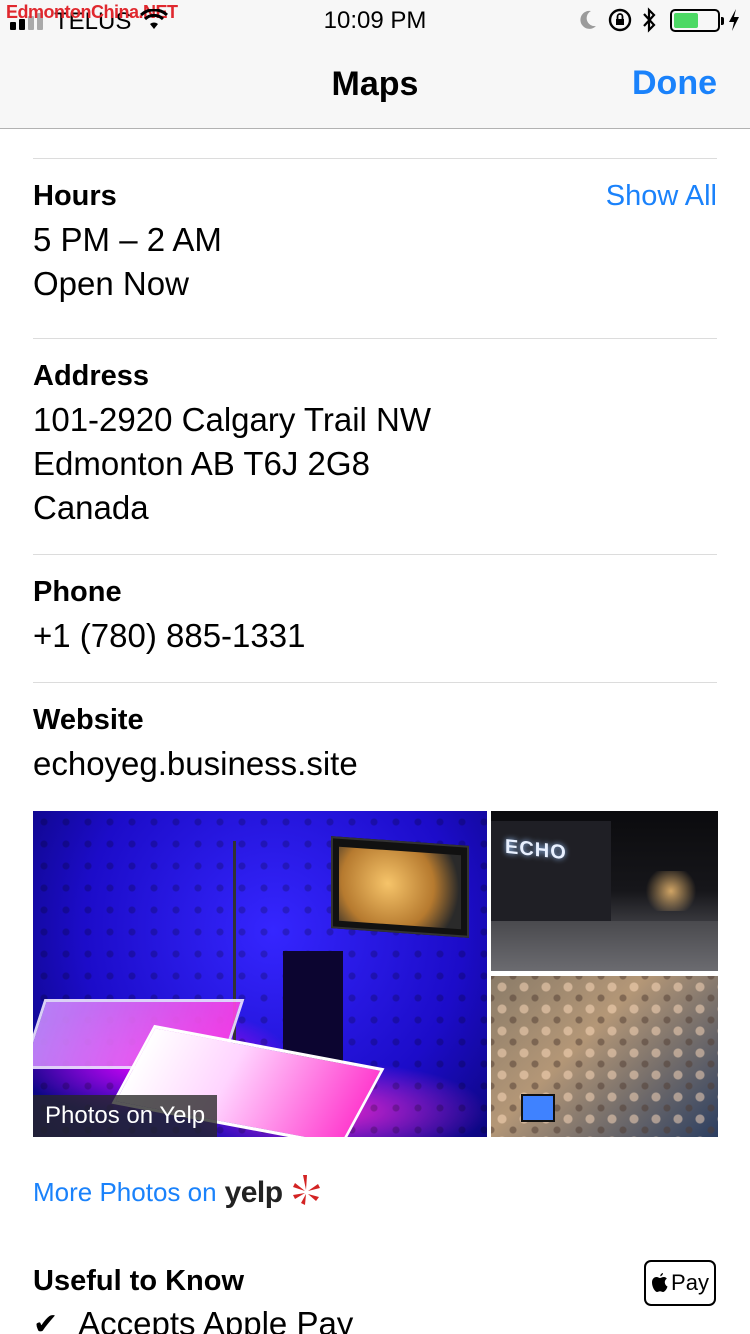  What do you see at coordinates (674, 83) in the screenshot?
I see `done-button: Done` at bounding box center [674, 83].